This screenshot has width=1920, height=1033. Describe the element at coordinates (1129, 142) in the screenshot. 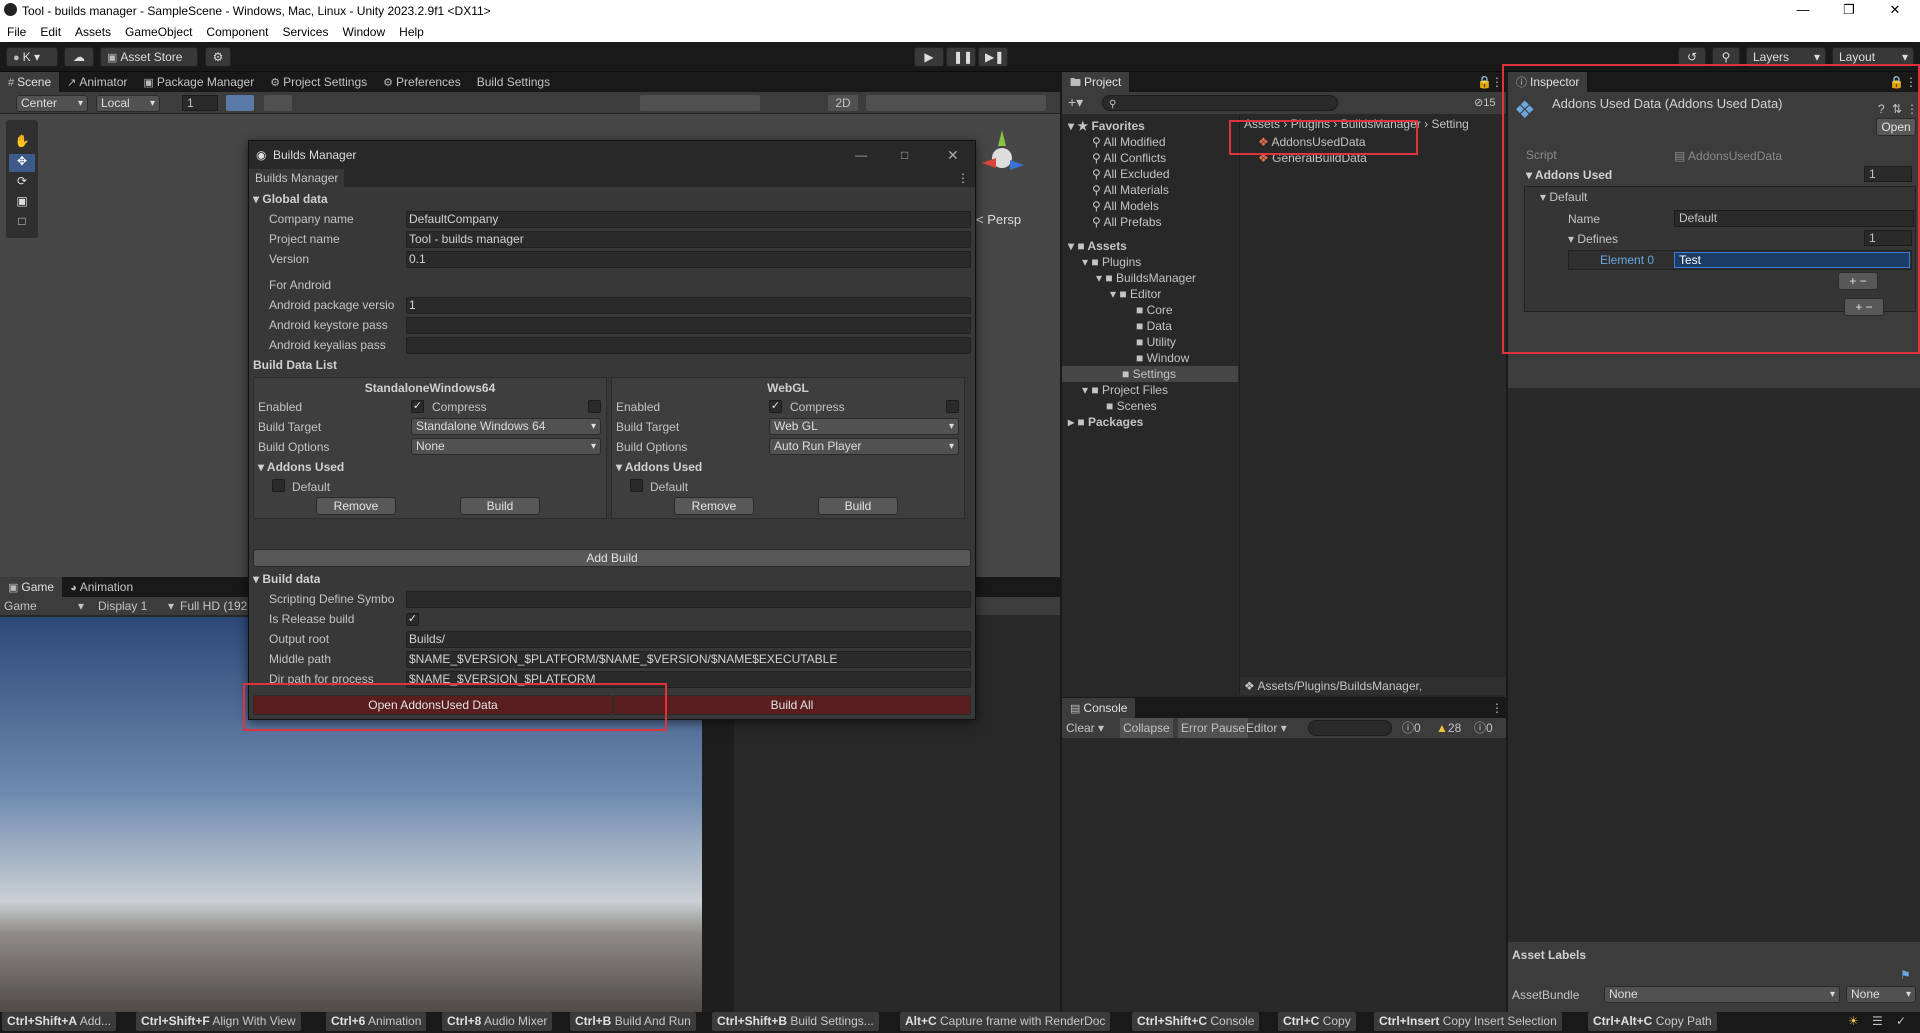

I see `favorite-item: ⚲ All Modified` at that location.